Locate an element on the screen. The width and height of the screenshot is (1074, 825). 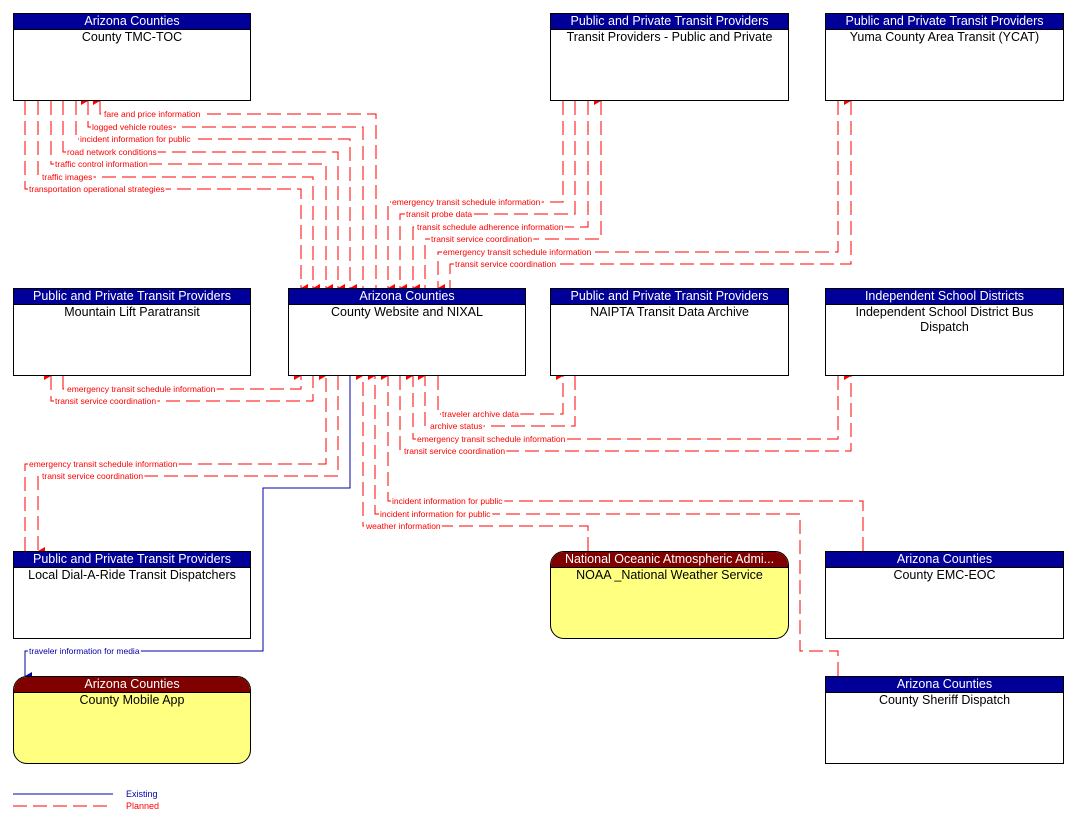
node-group-label: Independent School Districts is located at coordinates (944, 297).